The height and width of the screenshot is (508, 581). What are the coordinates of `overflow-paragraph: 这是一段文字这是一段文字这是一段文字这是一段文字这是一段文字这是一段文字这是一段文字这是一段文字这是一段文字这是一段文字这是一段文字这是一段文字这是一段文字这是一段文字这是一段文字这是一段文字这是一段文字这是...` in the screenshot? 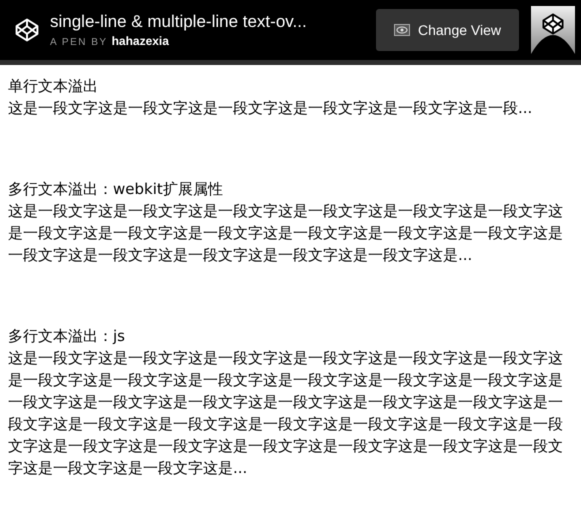 It's located at (286, 233).